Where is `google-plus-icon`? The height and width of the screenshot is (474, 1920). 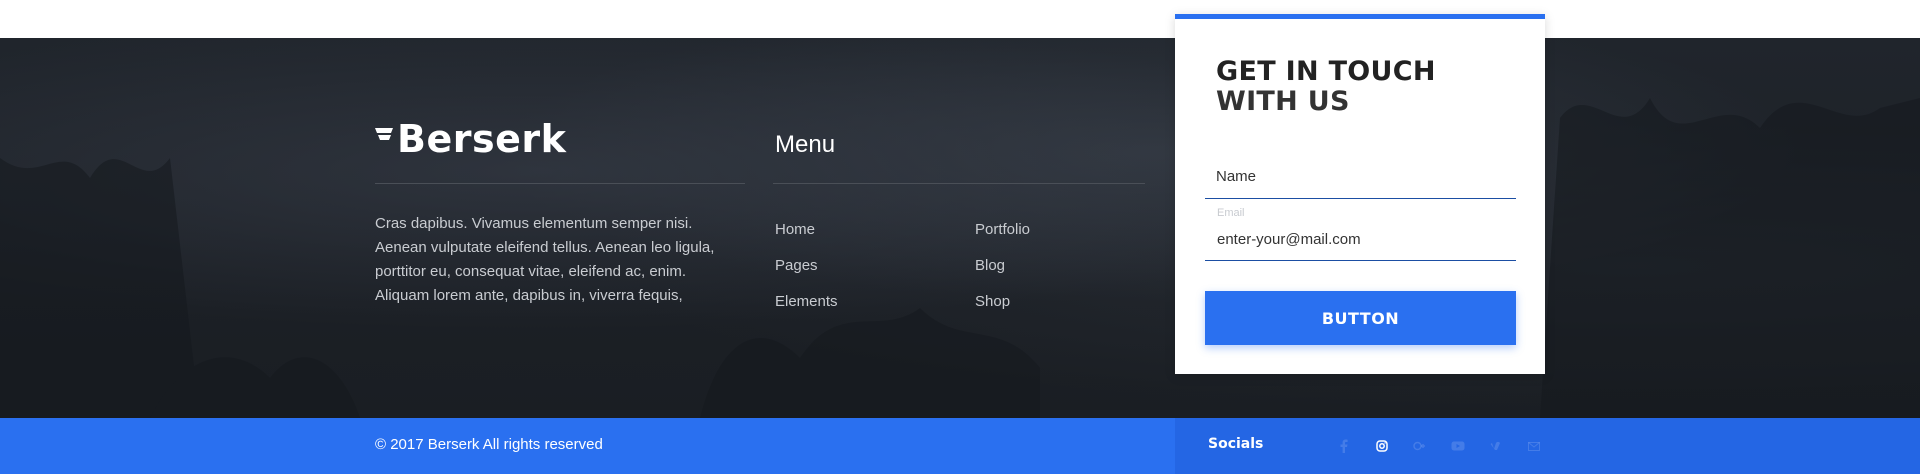 google-plus-icon is located at coordinates (1420, 446).